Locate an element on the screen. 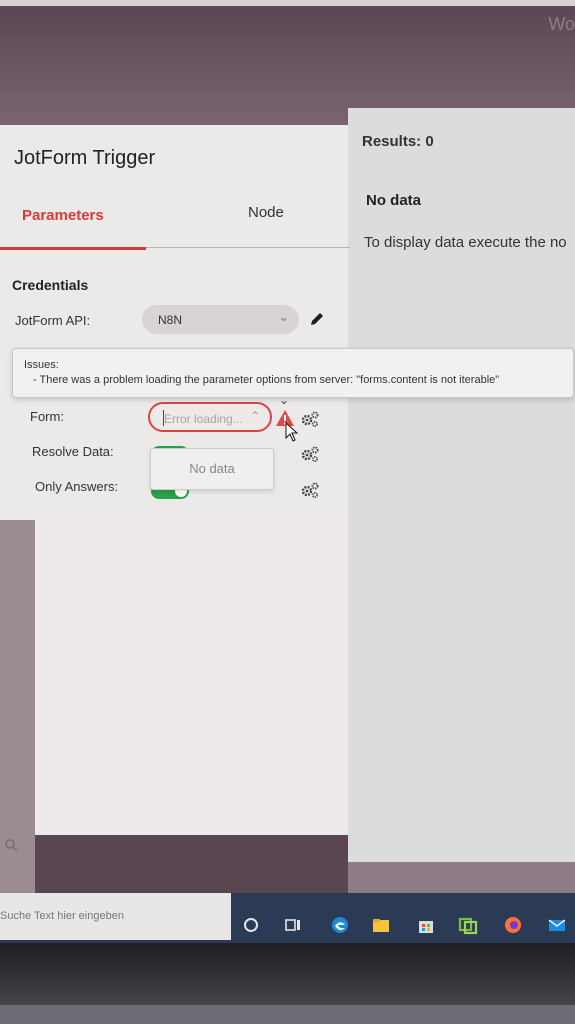 The image size is (575, 1024). store-icon is located at coordinates (426, 925).